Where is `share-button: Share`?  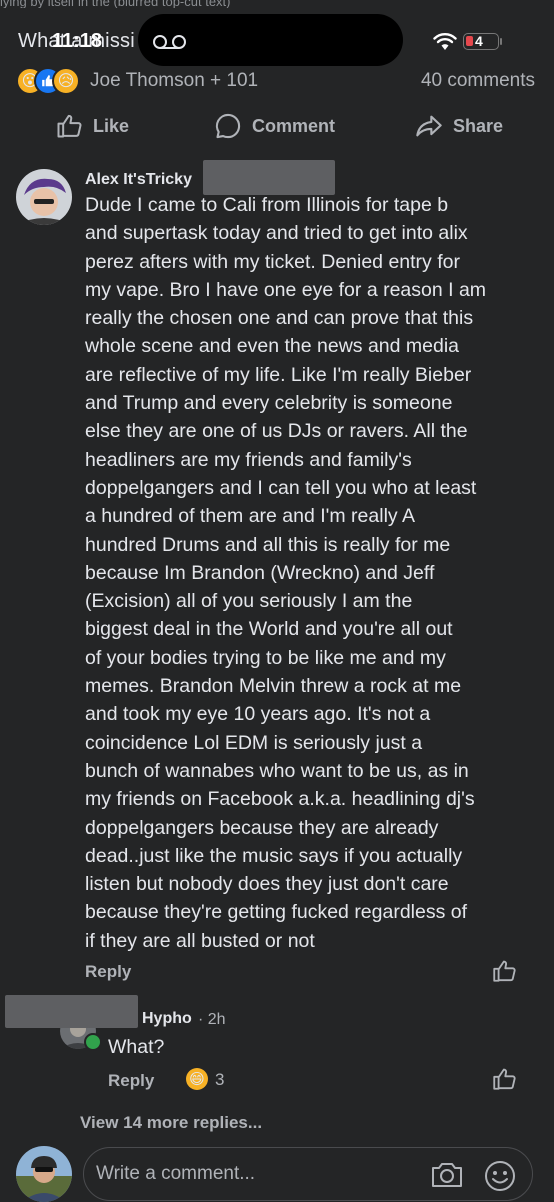
share-button: Share is located at coordinates (459, 126).